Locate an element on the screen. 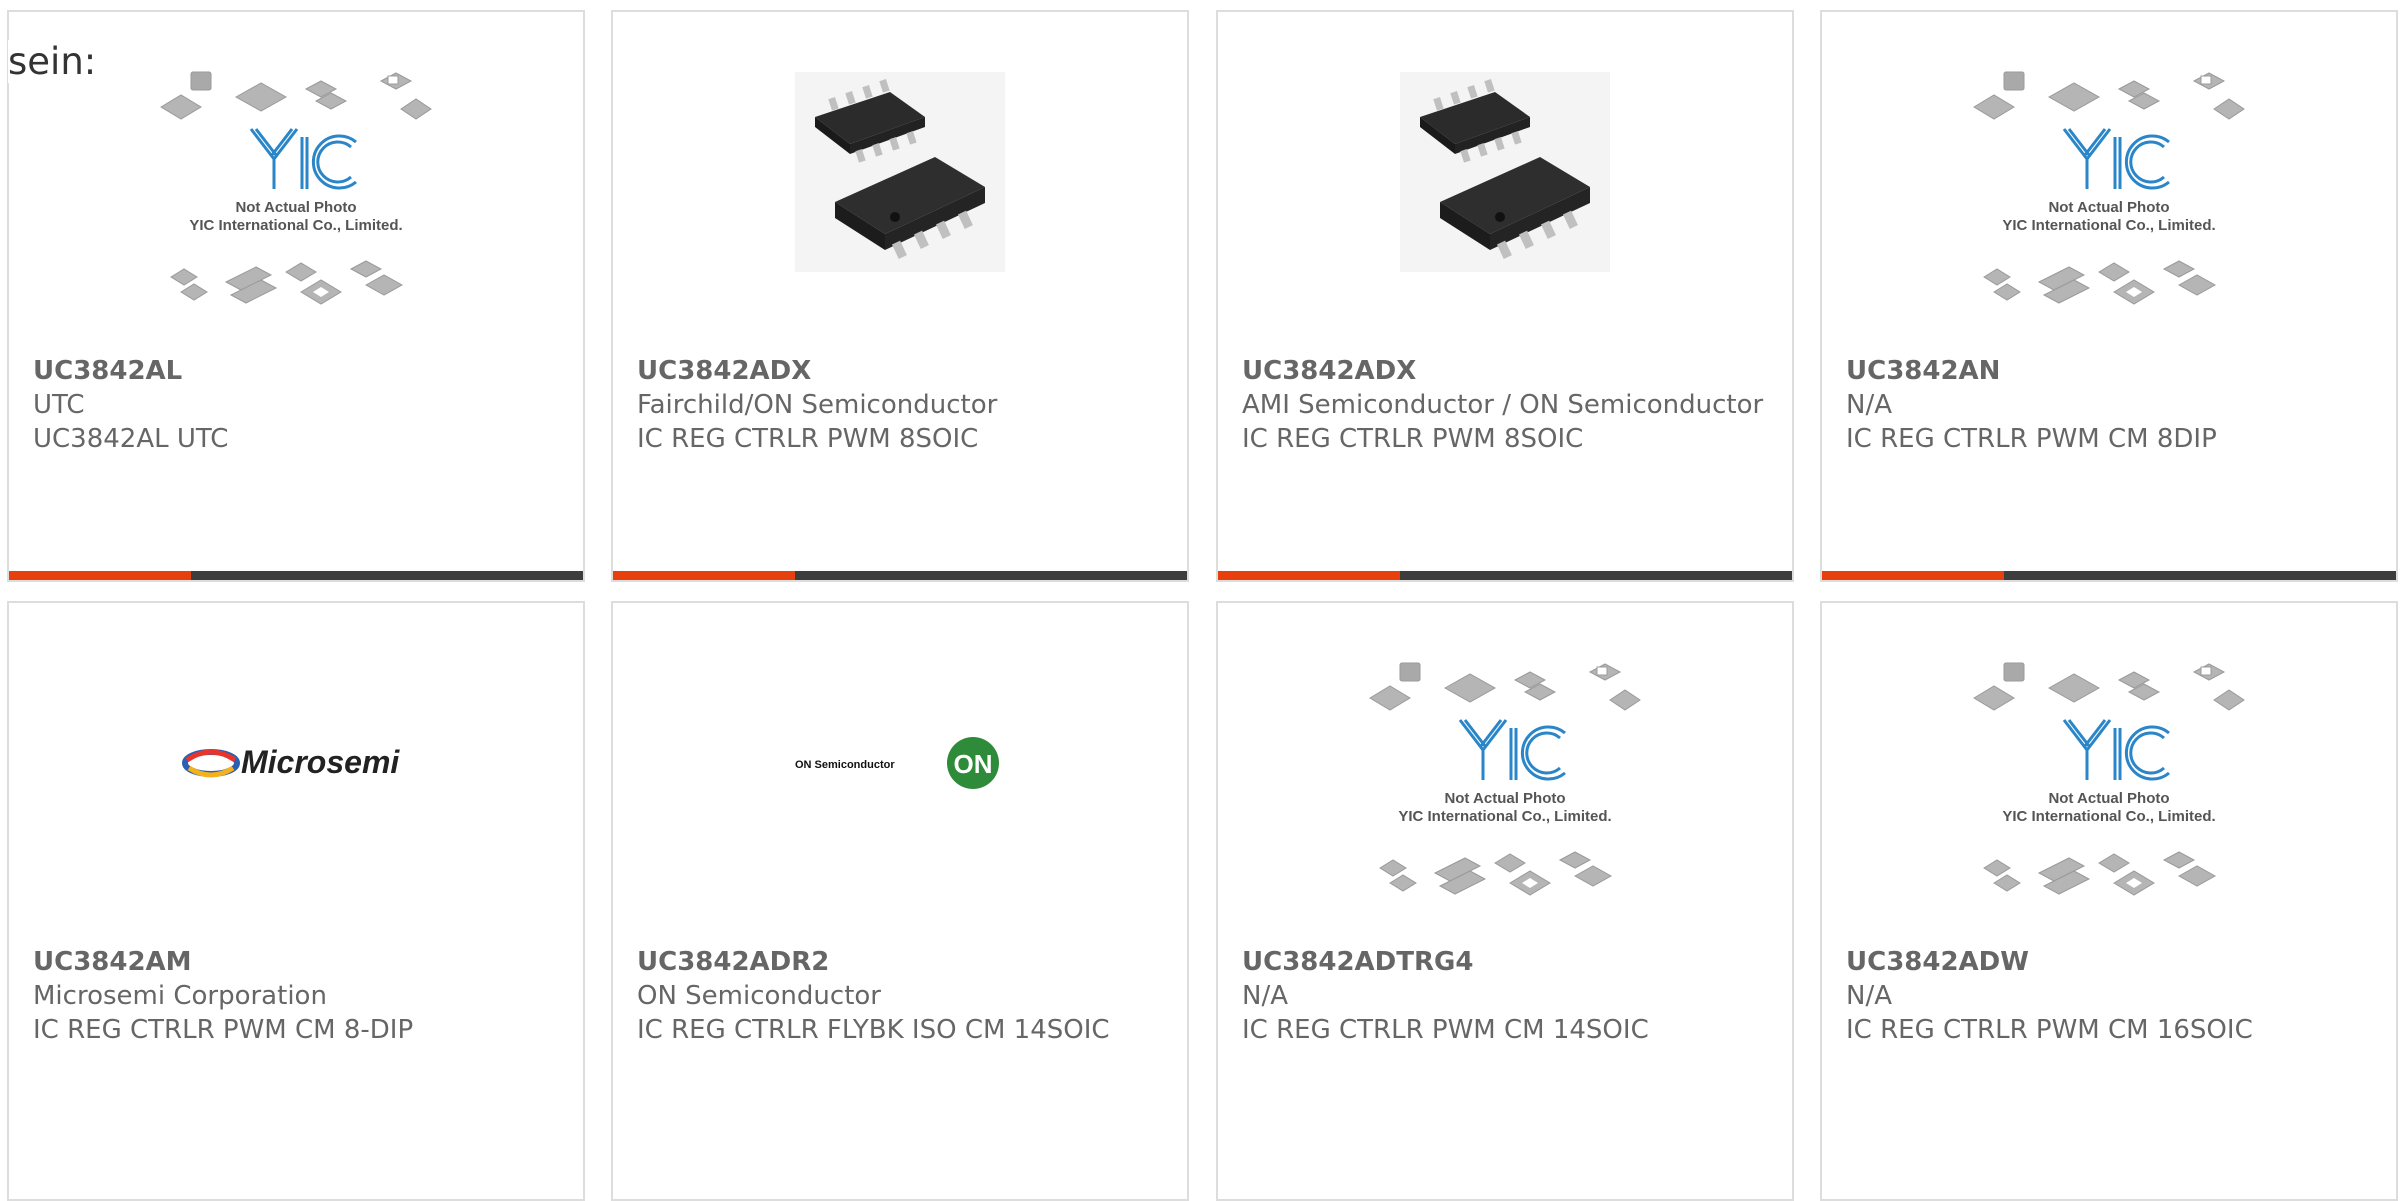 The width and height of the screenshot is (2400, 1201). description: IC REG CTRLR PWM CM 16SOIC is located at coordinates (2049, 1030).